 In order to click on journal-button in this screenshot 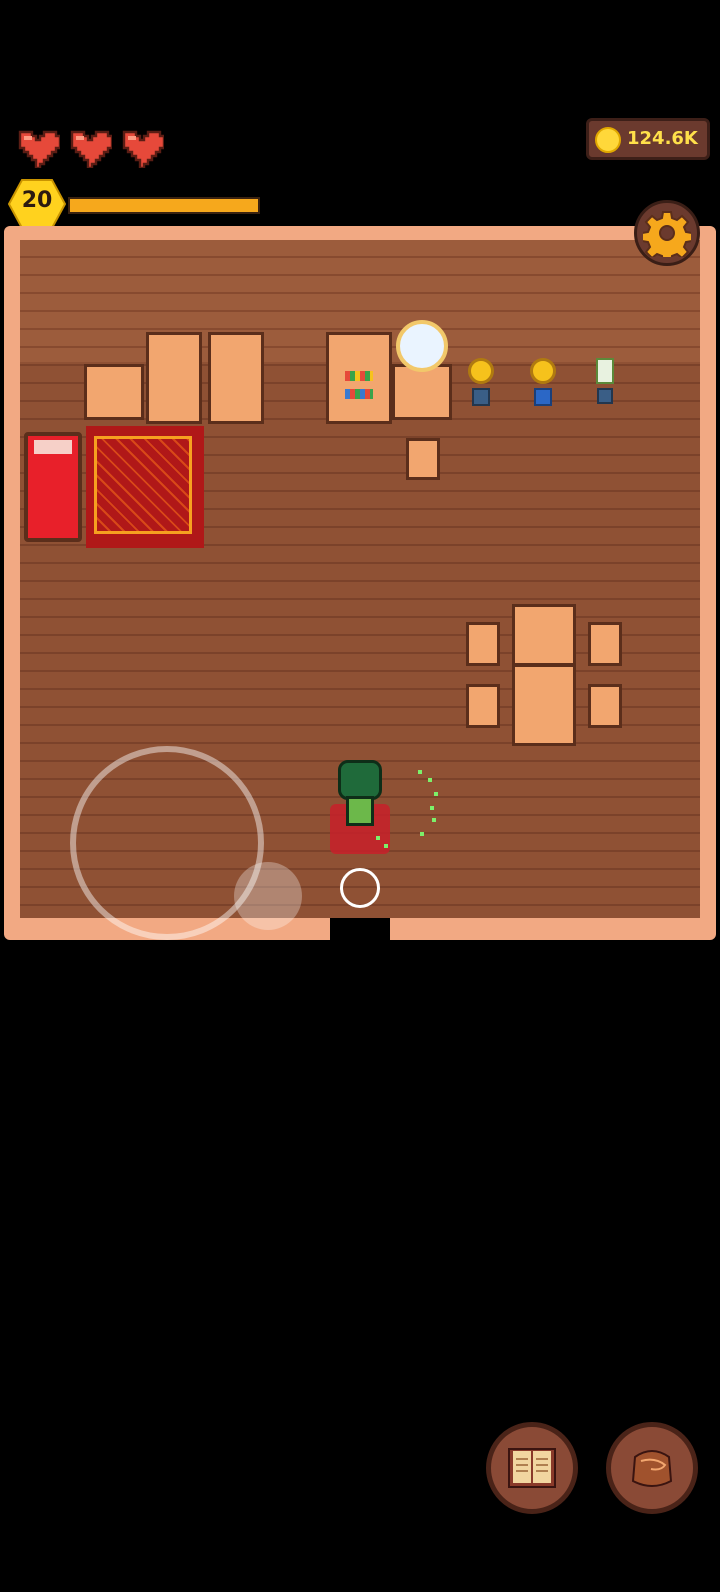, I will do `click(532, 1468)`.